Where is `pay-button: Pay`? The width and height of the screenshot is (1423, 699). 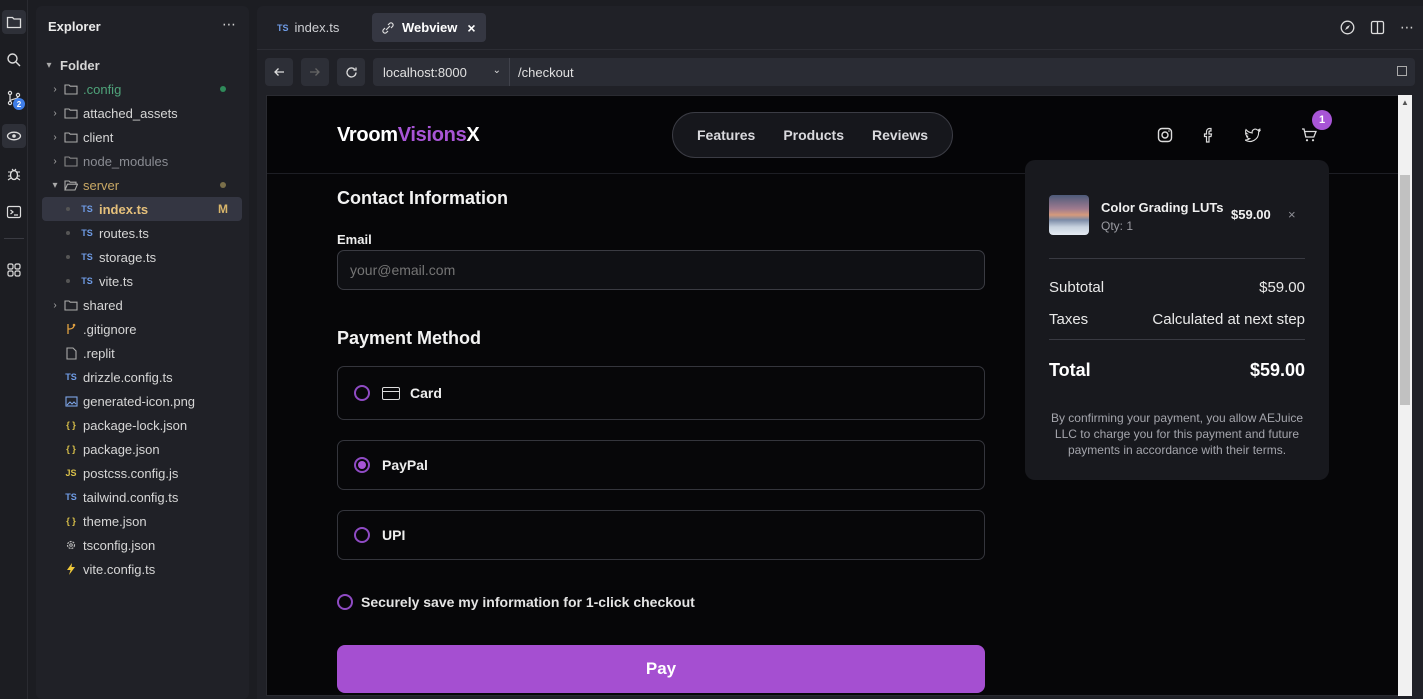
pay-button: Pay is located at coordinates (661, 669).